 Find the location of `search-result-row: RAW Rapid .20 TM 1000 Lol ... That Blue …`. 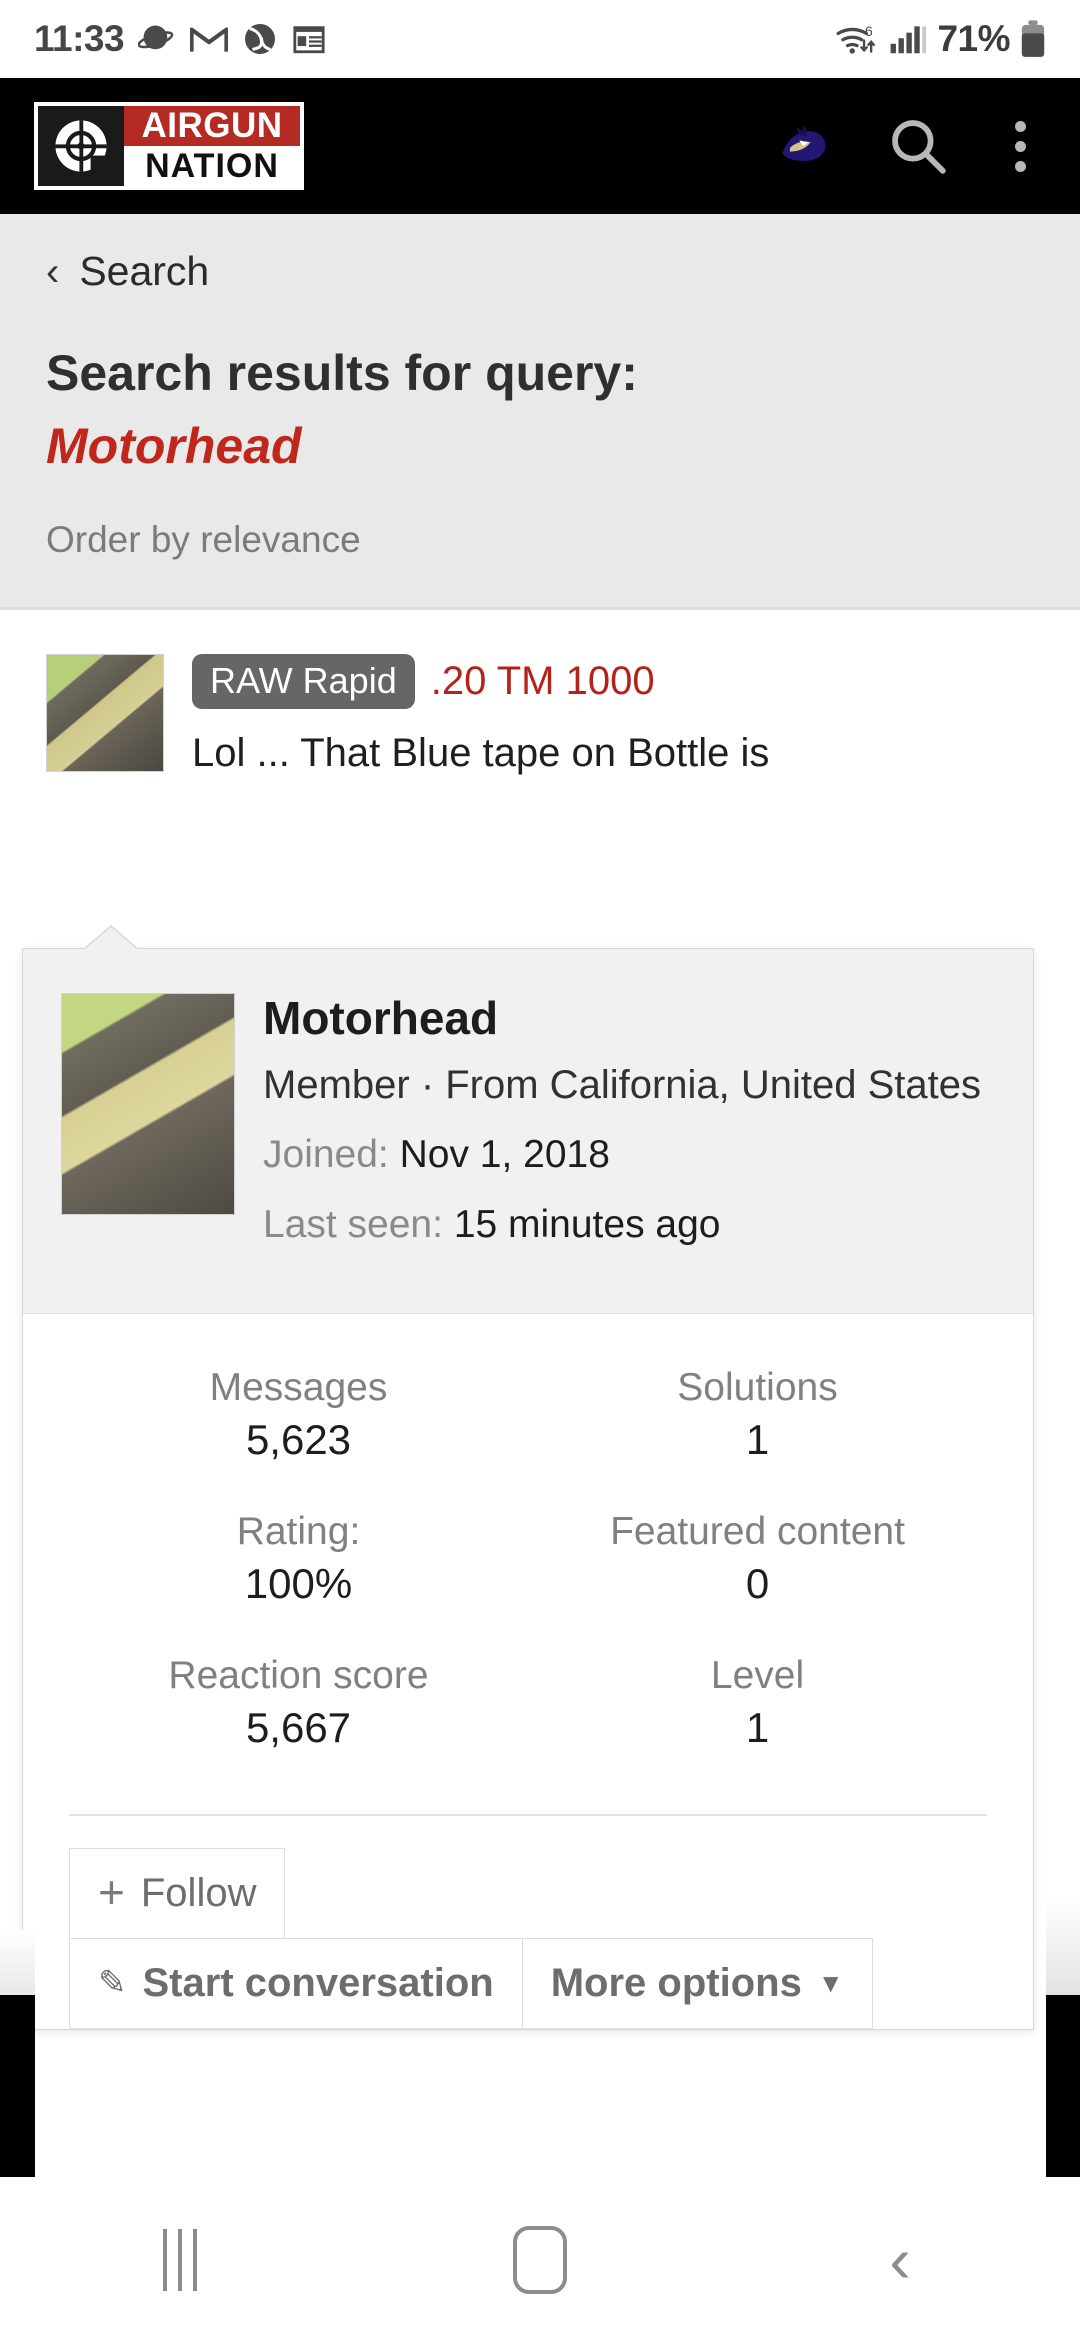

search-result-row: RAW Rapid .20 TM 1000 Lol ... That Blue … is located at coordinates (540, 693).